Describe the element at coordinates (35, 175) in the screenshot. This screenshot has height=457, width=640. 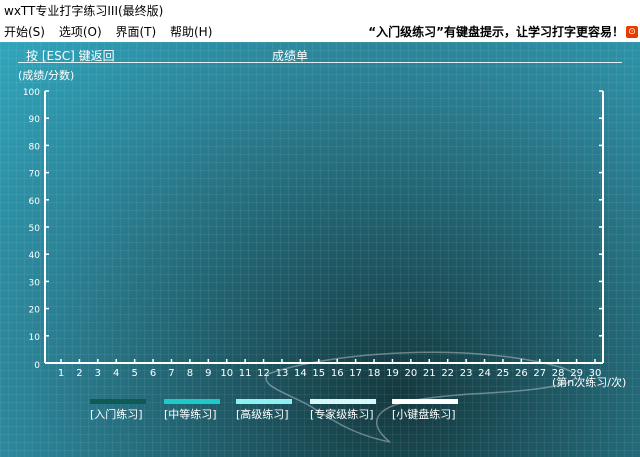
I see `y-tick-label: 70` at that location.